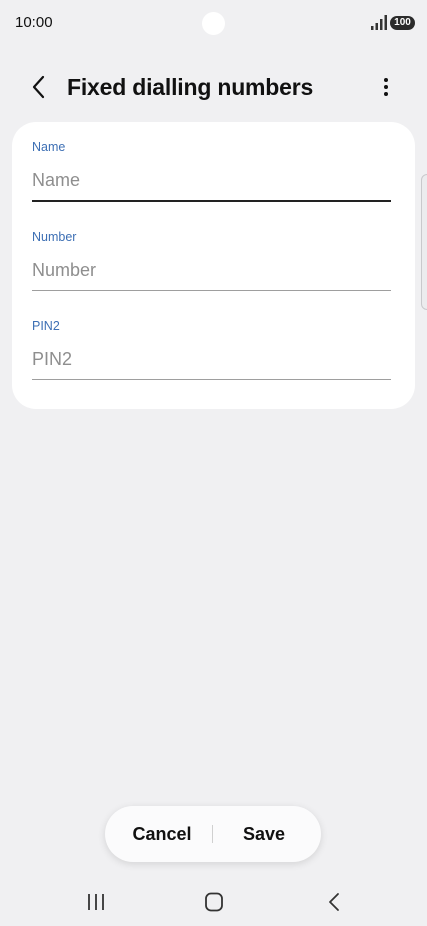 The height and width of the screenshot is (926, 427). Describe the element at coordinates (49, 147) in the screenshot. I see `name-label: Name` at that location.